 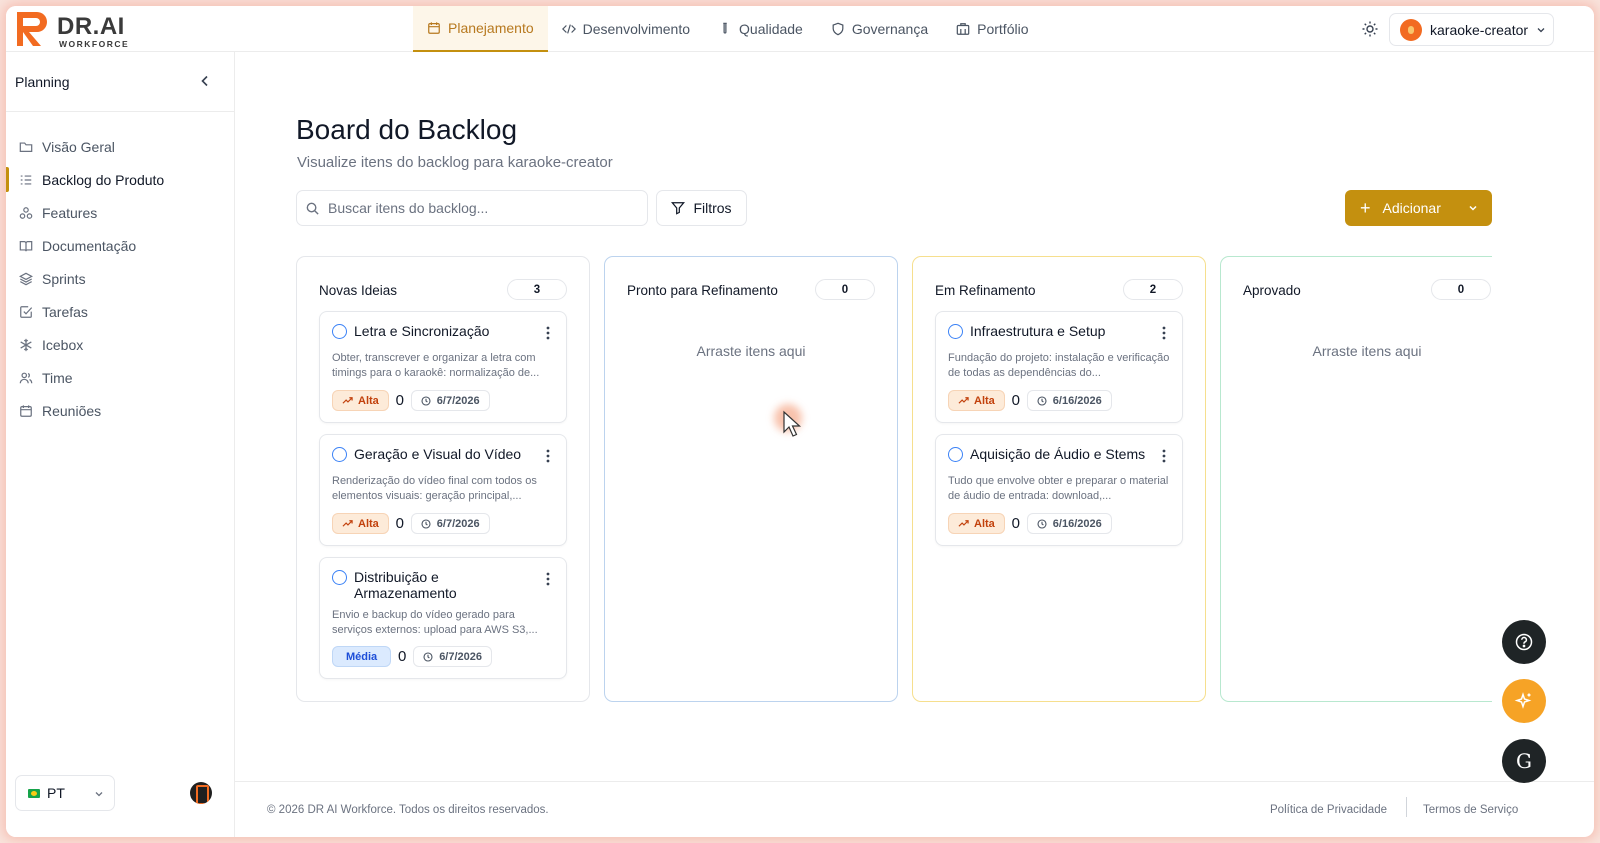 I want to click on shapes-icon, so click(x=26, y=212).